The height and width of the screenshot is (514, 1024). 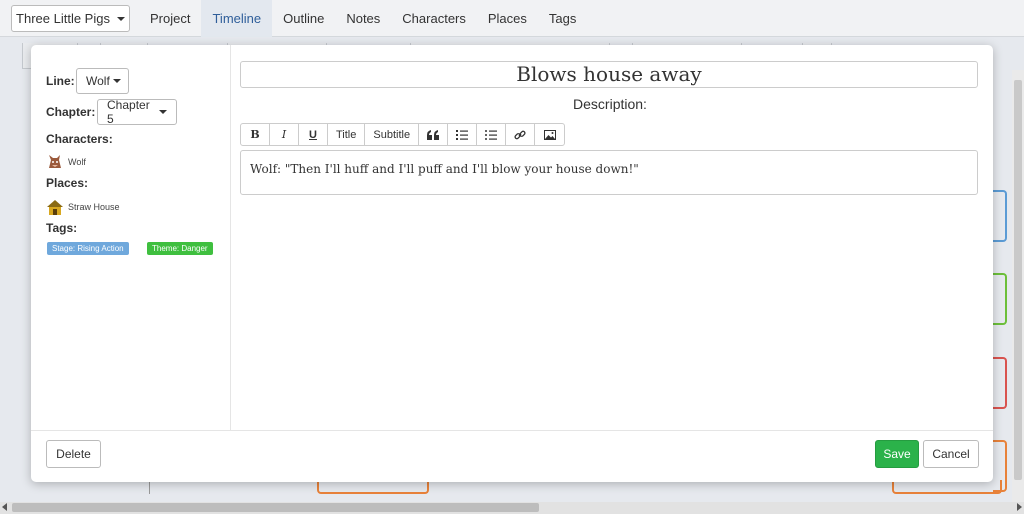 I want to click on save-button: Save, so click(x=897, y=454).